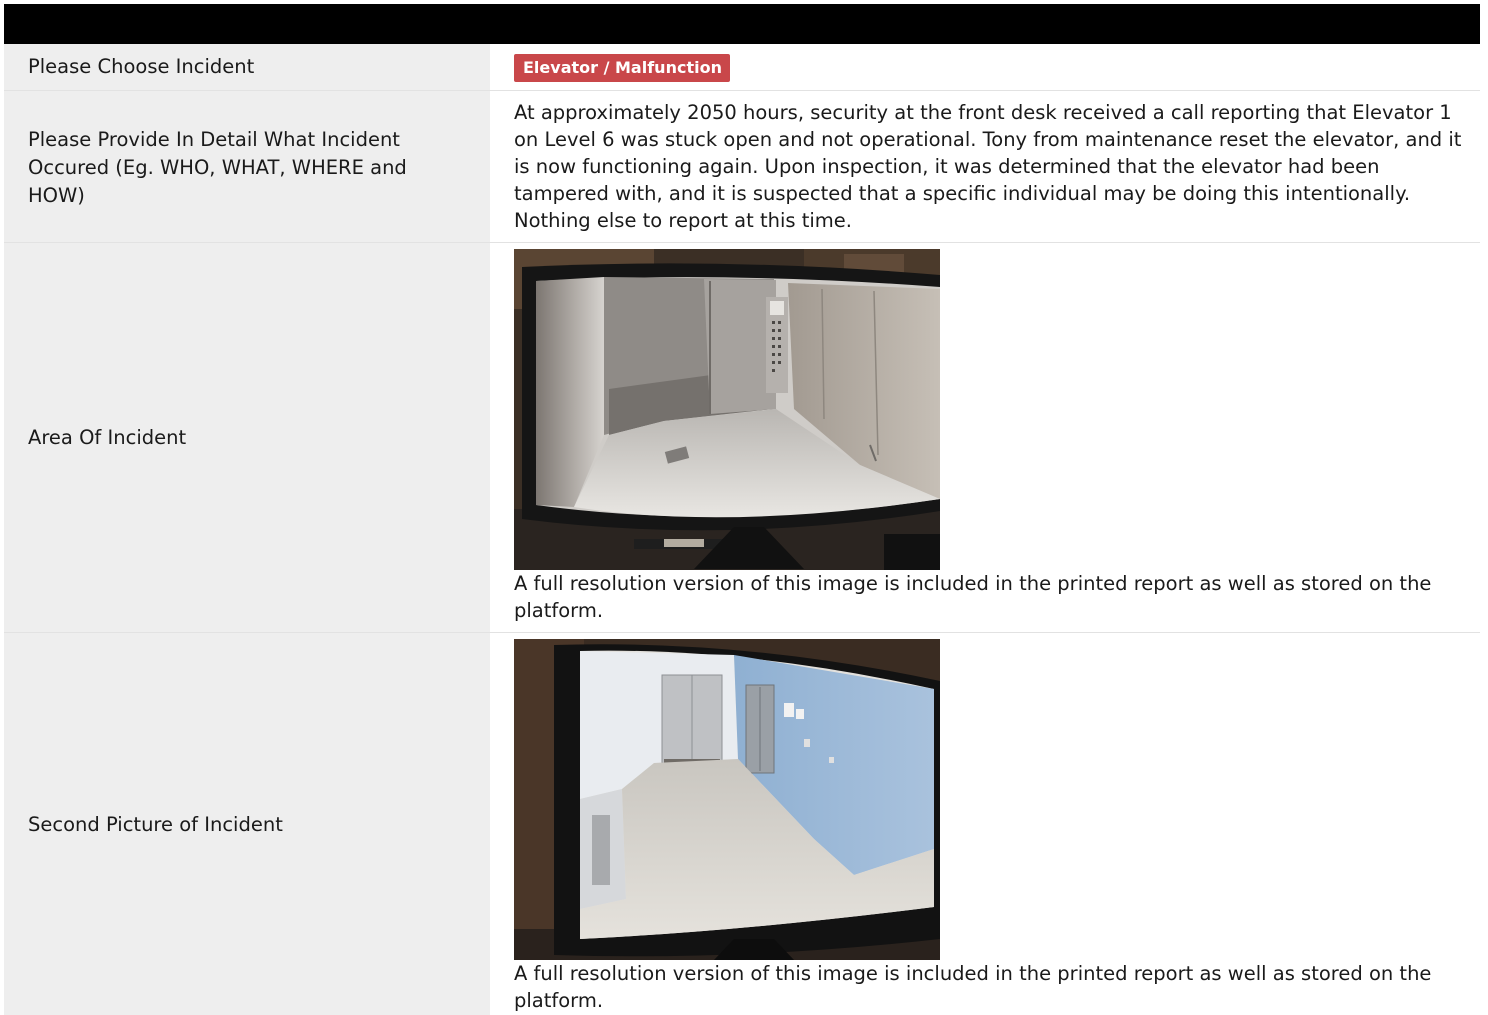 The height and width of the screenshot is (1015, 1488). What do you see at coordinates (247, 437) in the screenshot?
I see `field-label: Area Of Incident` at bounding box center [247, 437].